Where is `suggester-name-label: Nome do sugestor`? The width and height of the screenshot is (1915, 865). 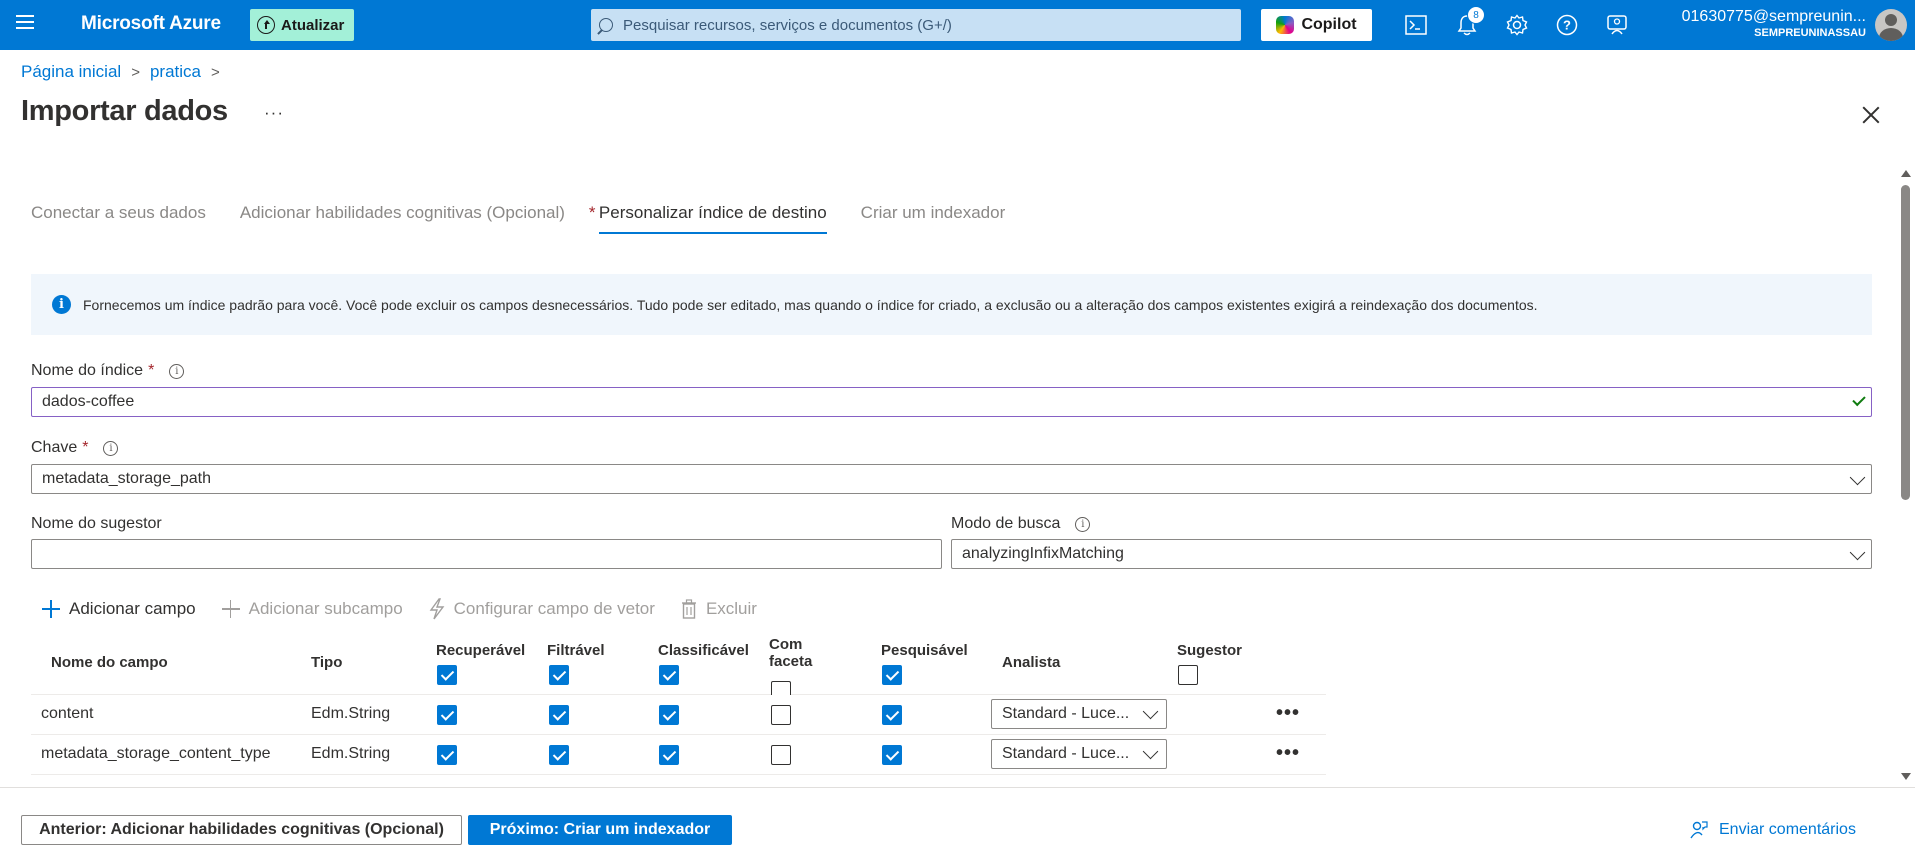
suggester-name-label: Nome do sugestor is located at coordinates (96, 524).